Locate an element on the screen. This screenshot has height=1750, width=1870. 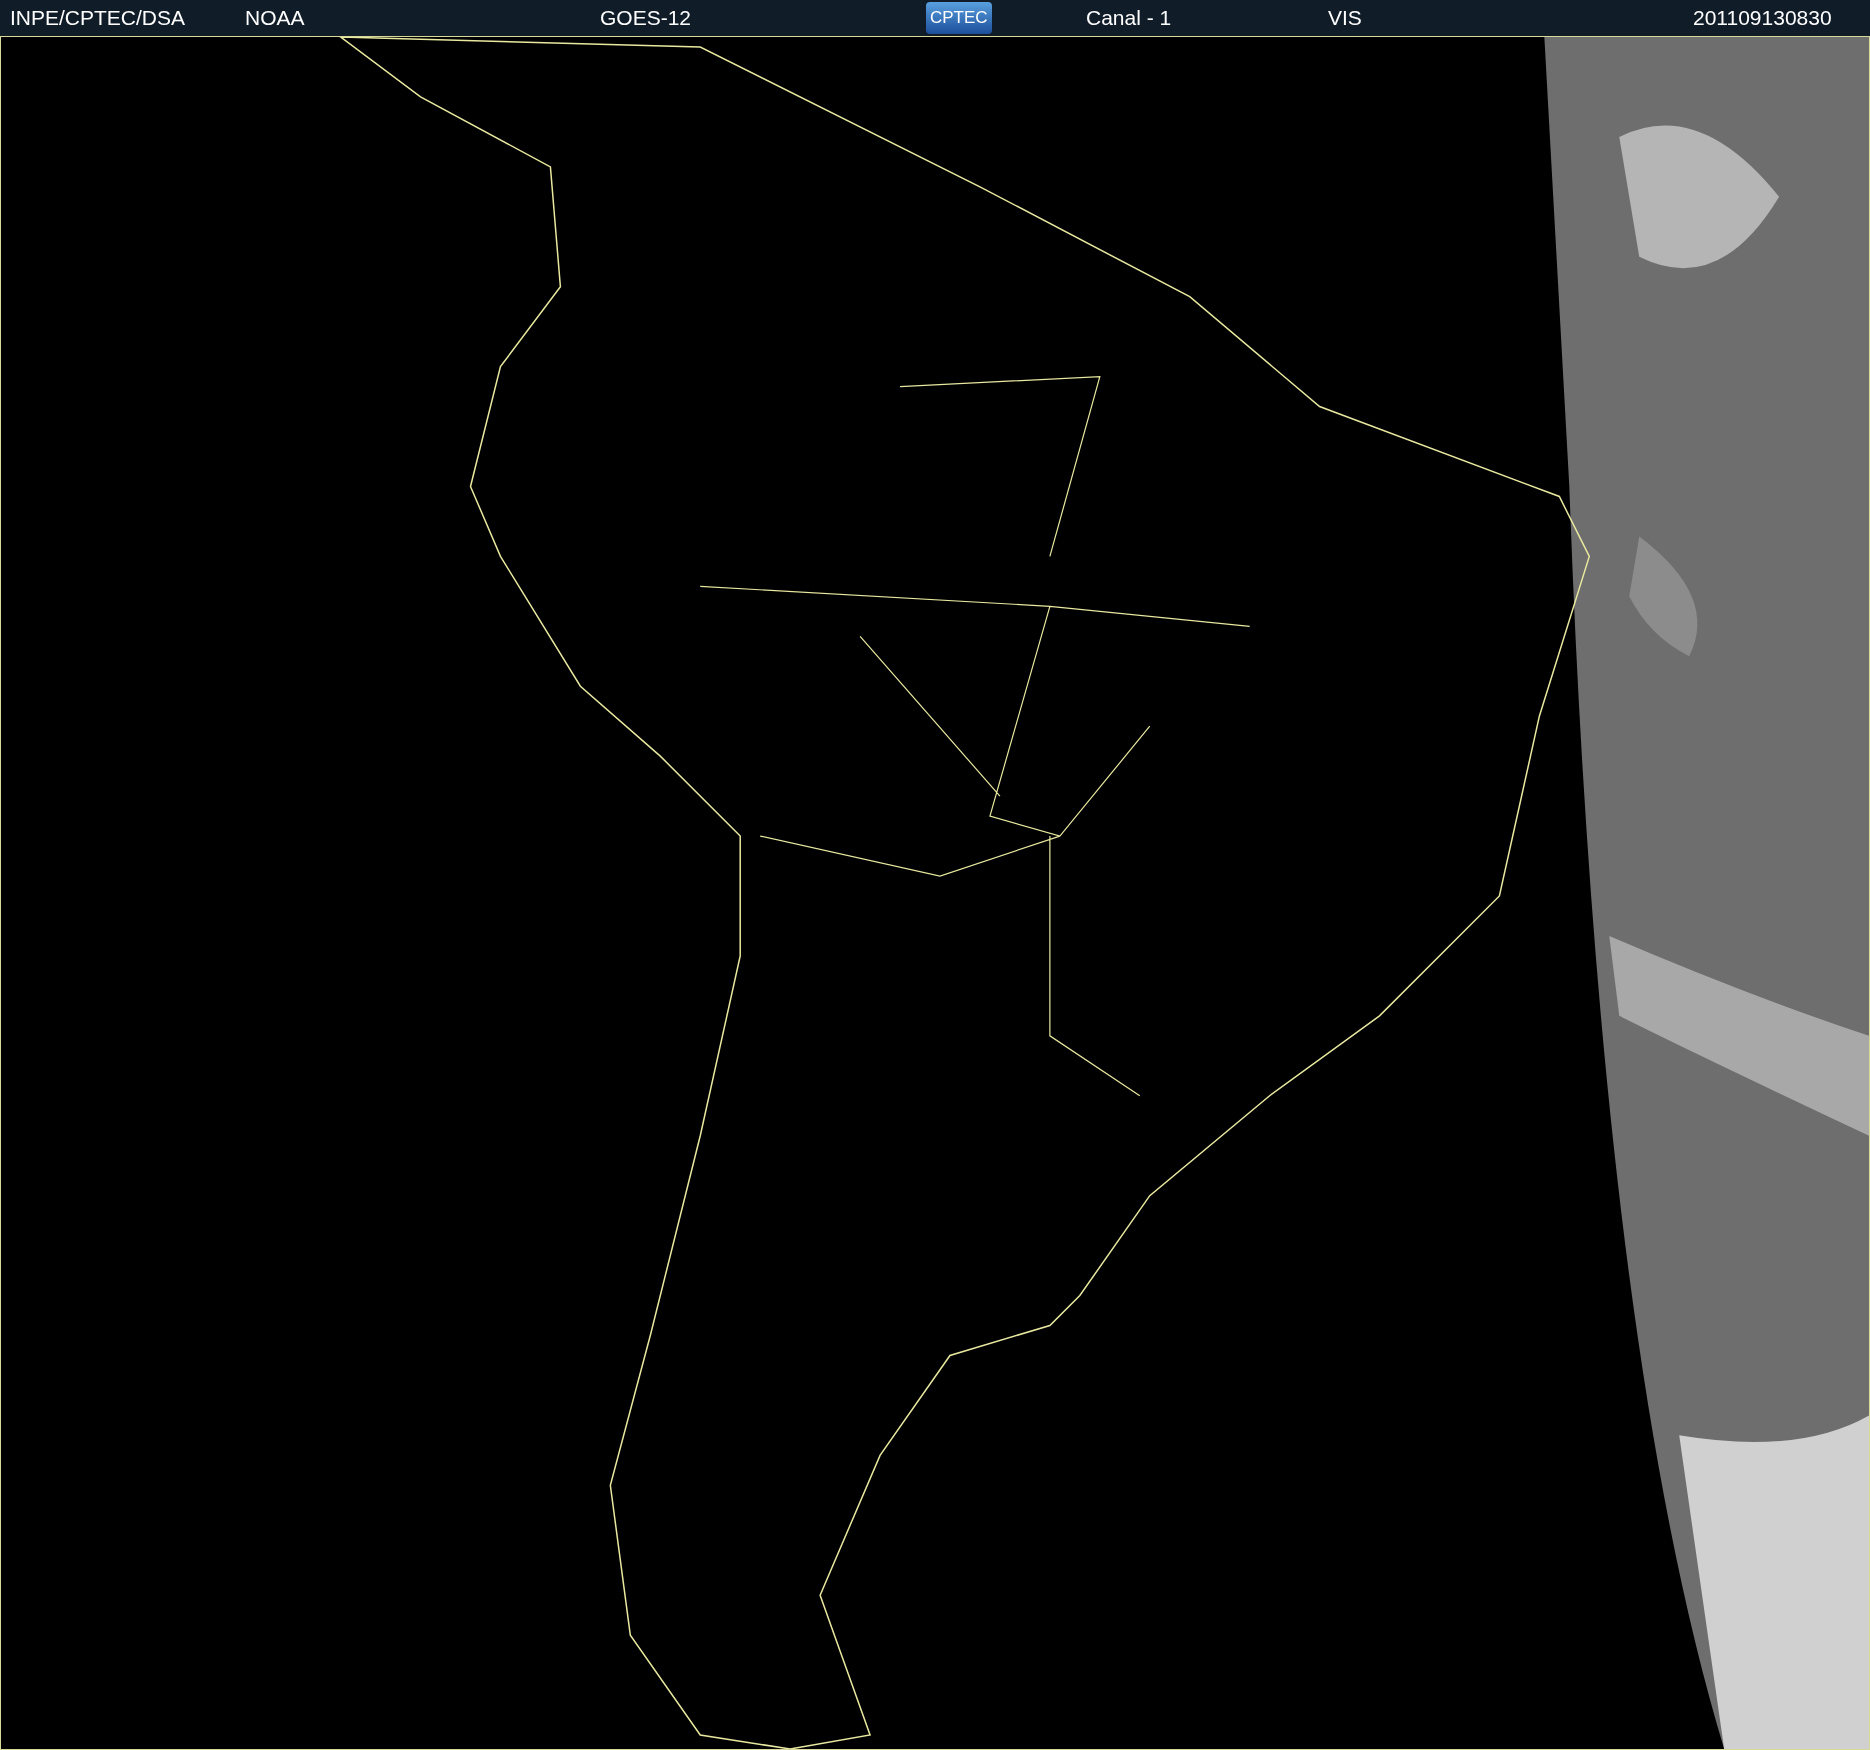
source-label: NOAA is located at coordinates (275, 18).